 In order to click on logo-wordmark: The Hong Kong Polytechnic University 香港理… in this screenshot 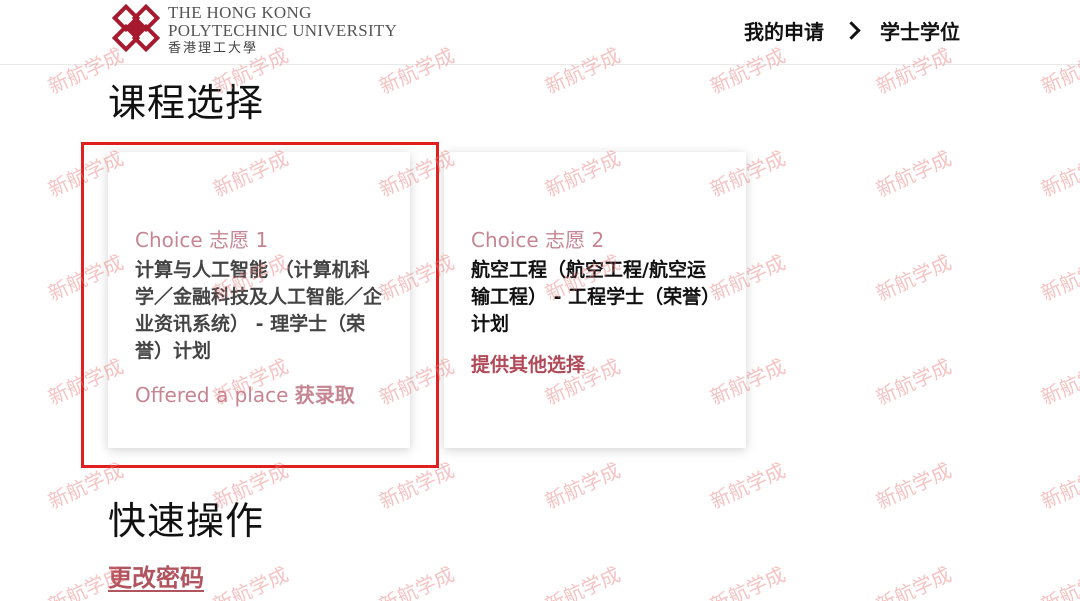, I will do `click(282, 28)`.